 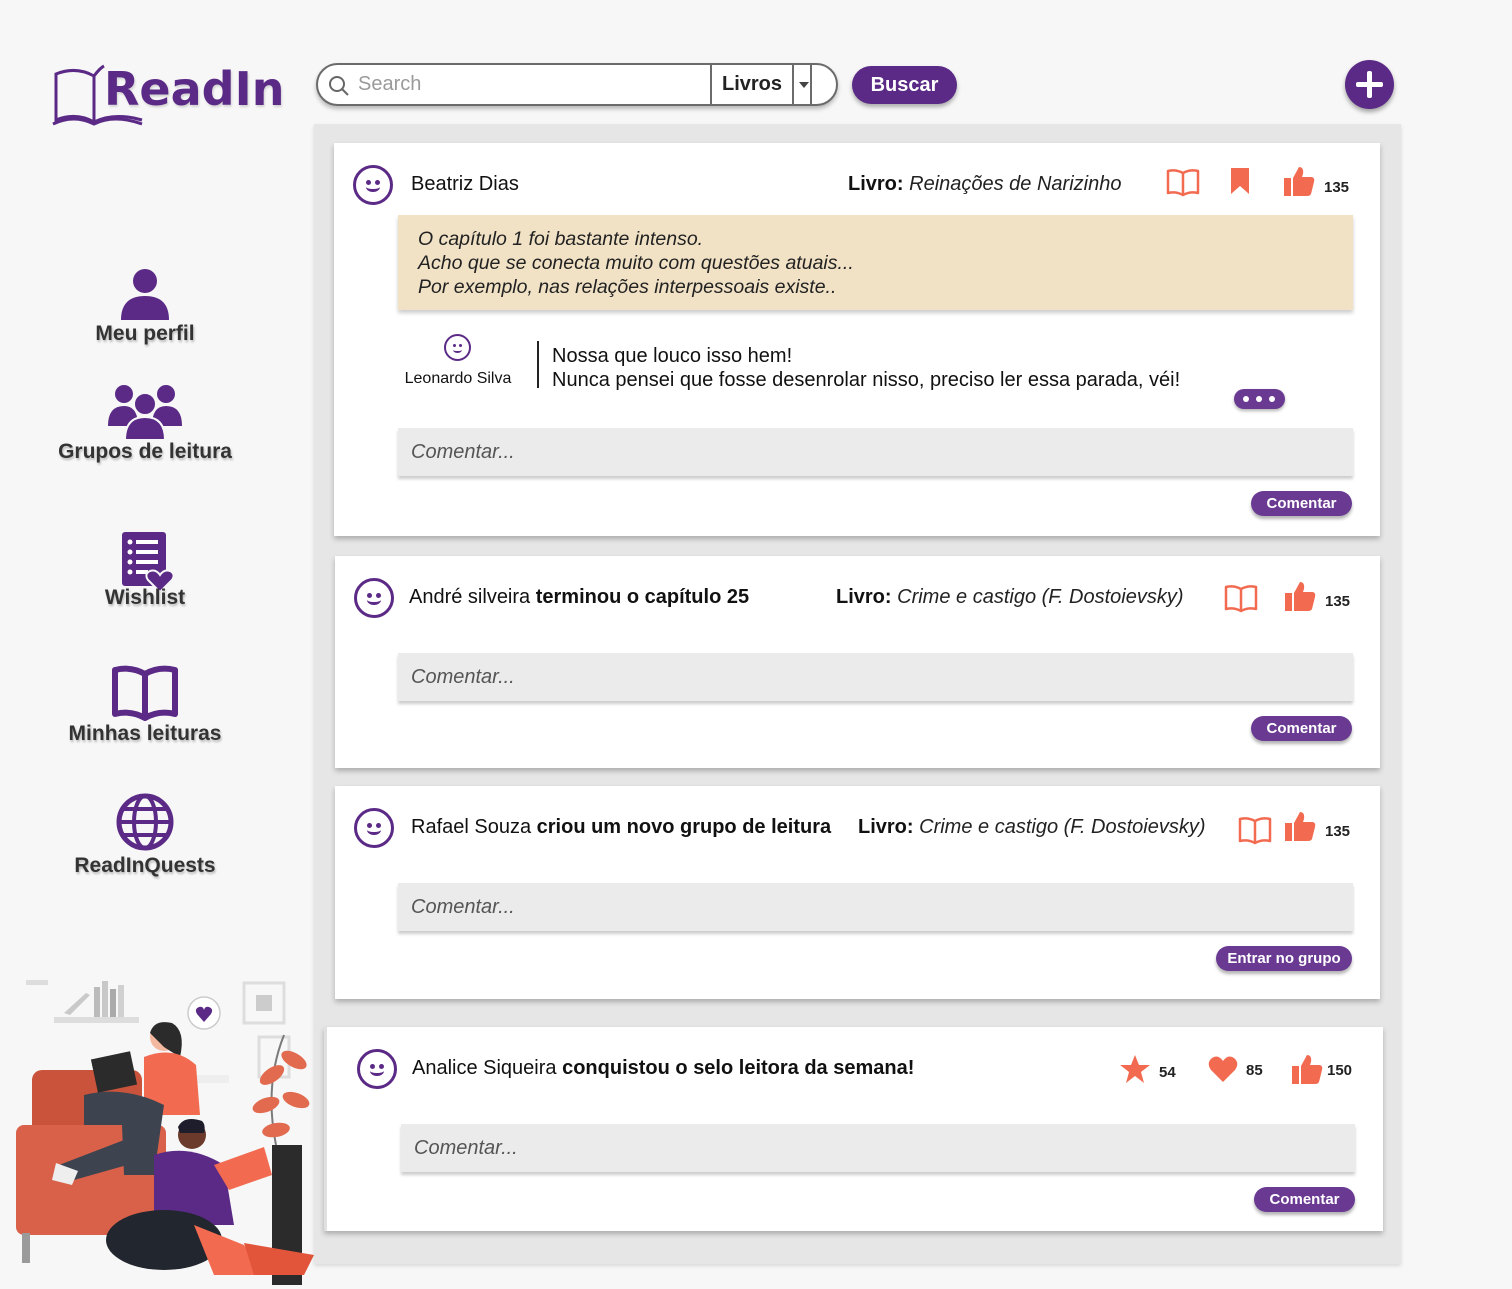 I want to click on readin-logo: ReadIn, so click(x=168, y=95).